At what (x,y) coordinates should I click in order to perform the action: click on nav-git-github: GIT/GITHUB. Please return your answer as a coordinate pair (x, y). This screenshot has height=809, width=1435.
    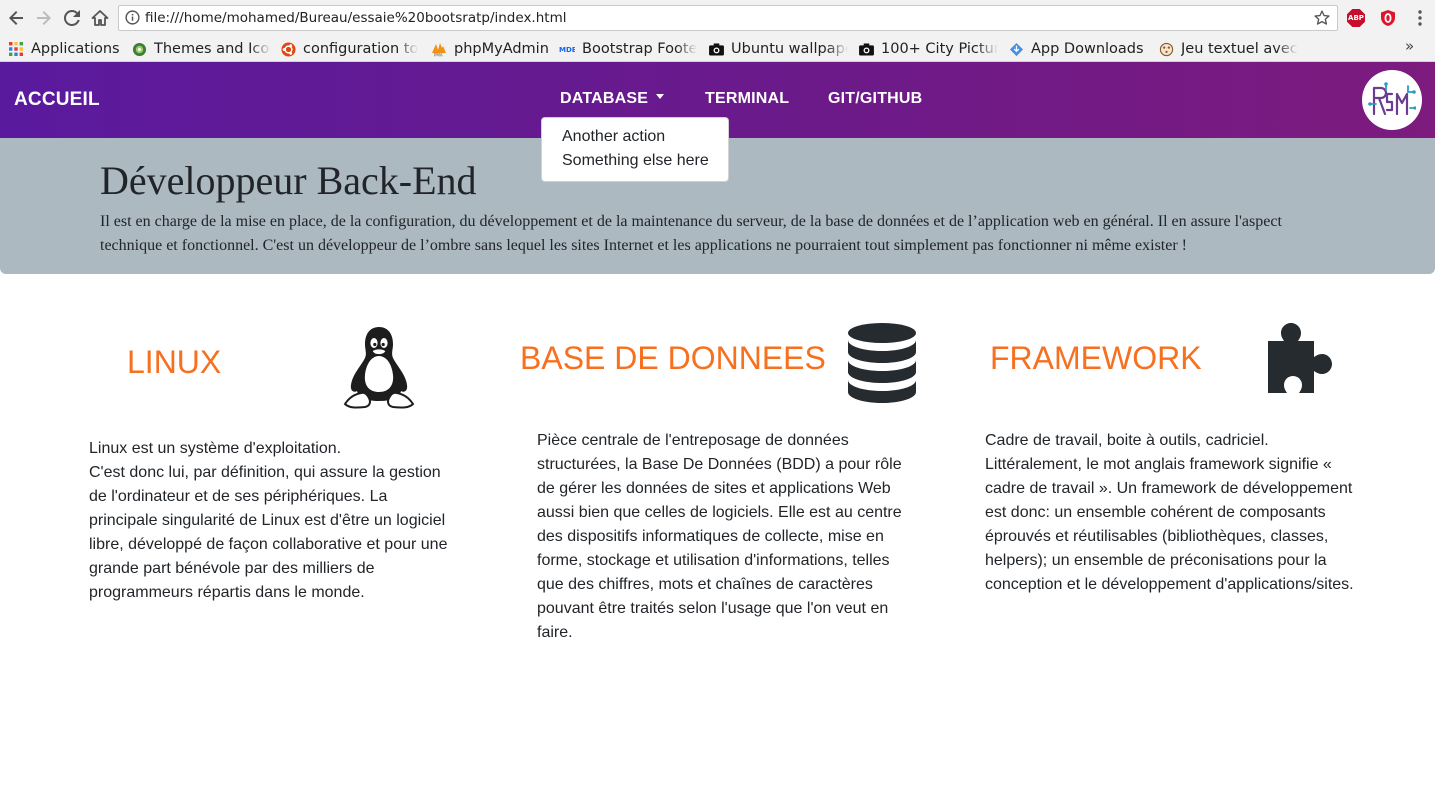
    Looking at the image, I should click on (875, 99).